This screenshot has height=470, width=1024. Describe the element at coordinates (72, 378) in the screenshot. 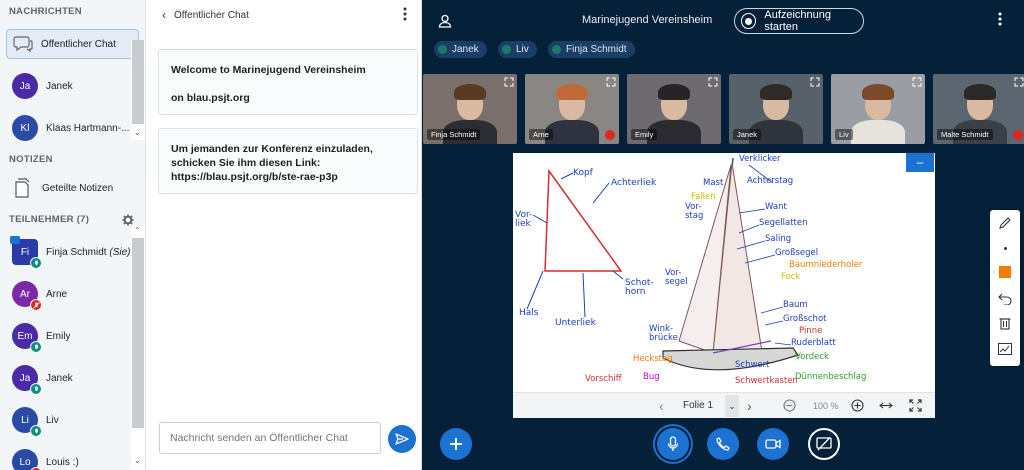

I see `participant-item: Ja Janek` at that location.